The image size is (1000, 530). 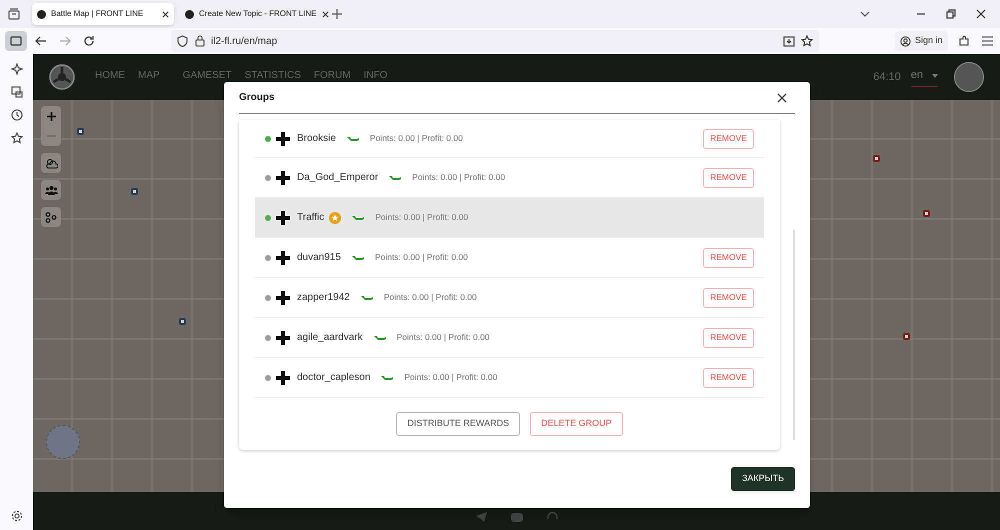 What do you see at coordinates (149, 75) in the screenshot?
I see `nav-link: MAP` at bounding box center [149, 75].